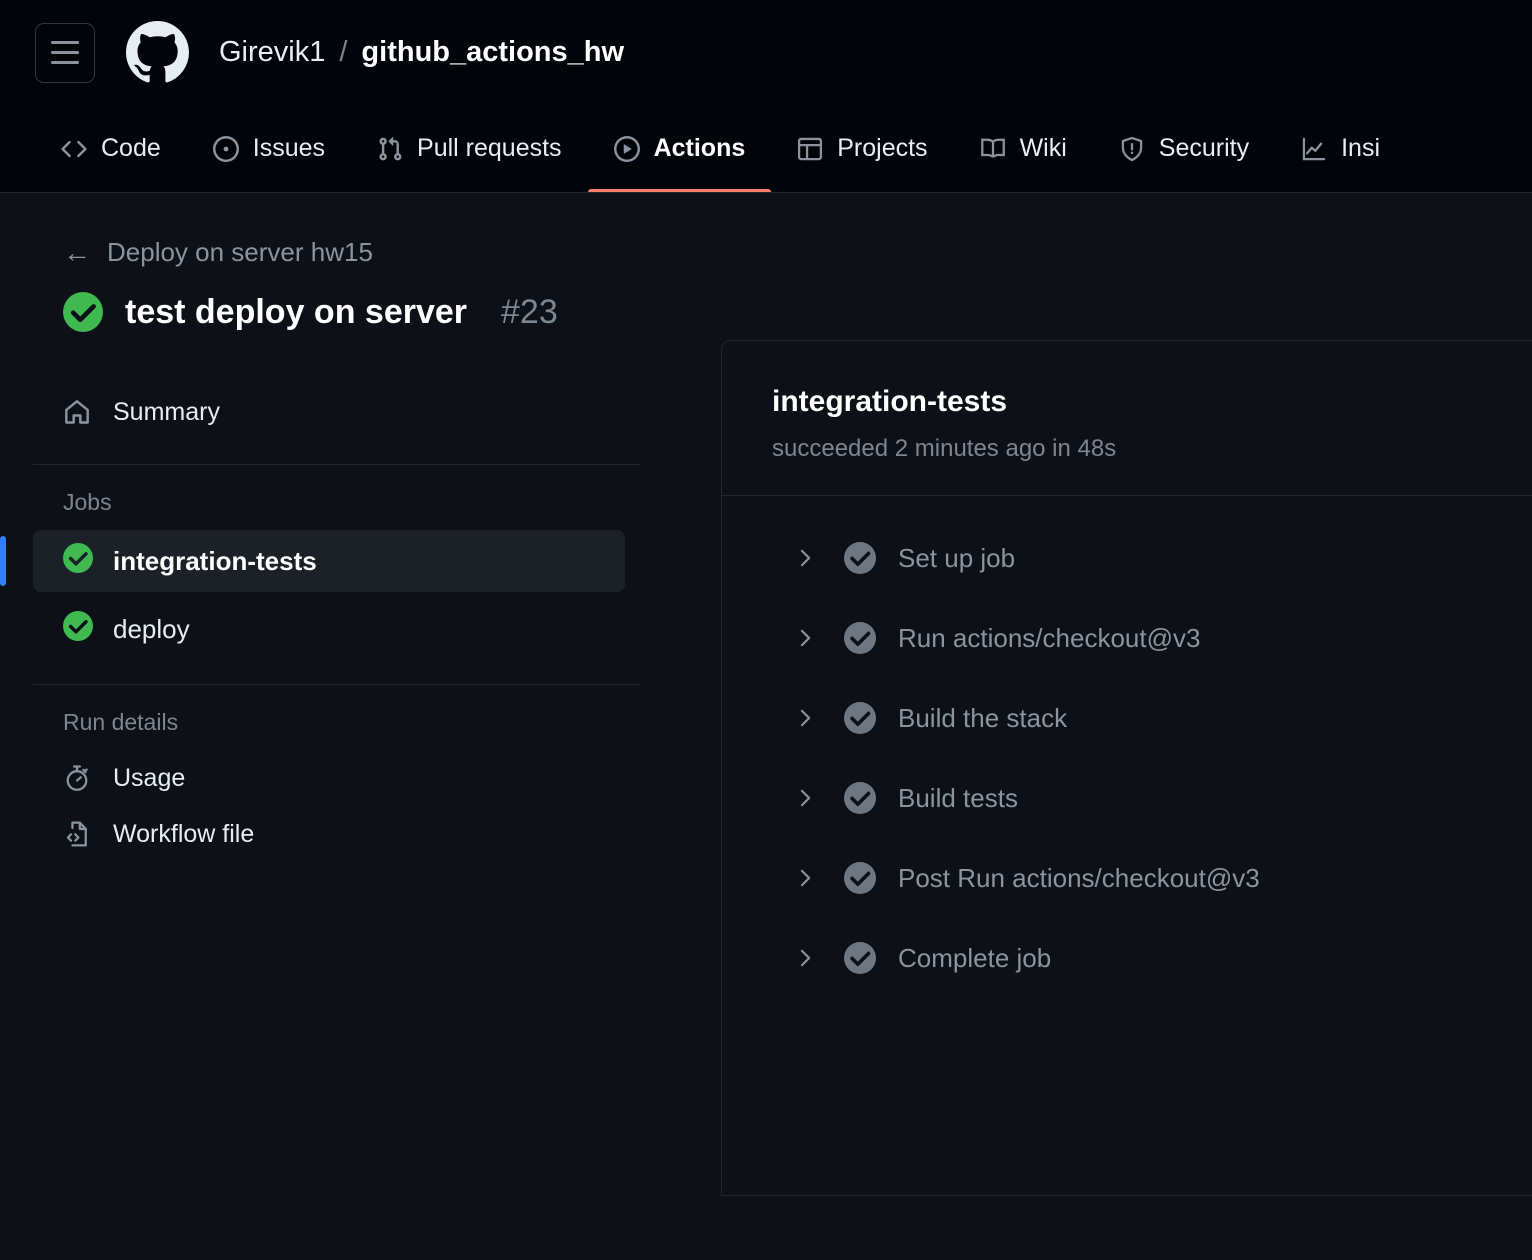 This screenshot has height=1260, width=1532. I want to click on sidebar-divider-top, so click(337, 464).